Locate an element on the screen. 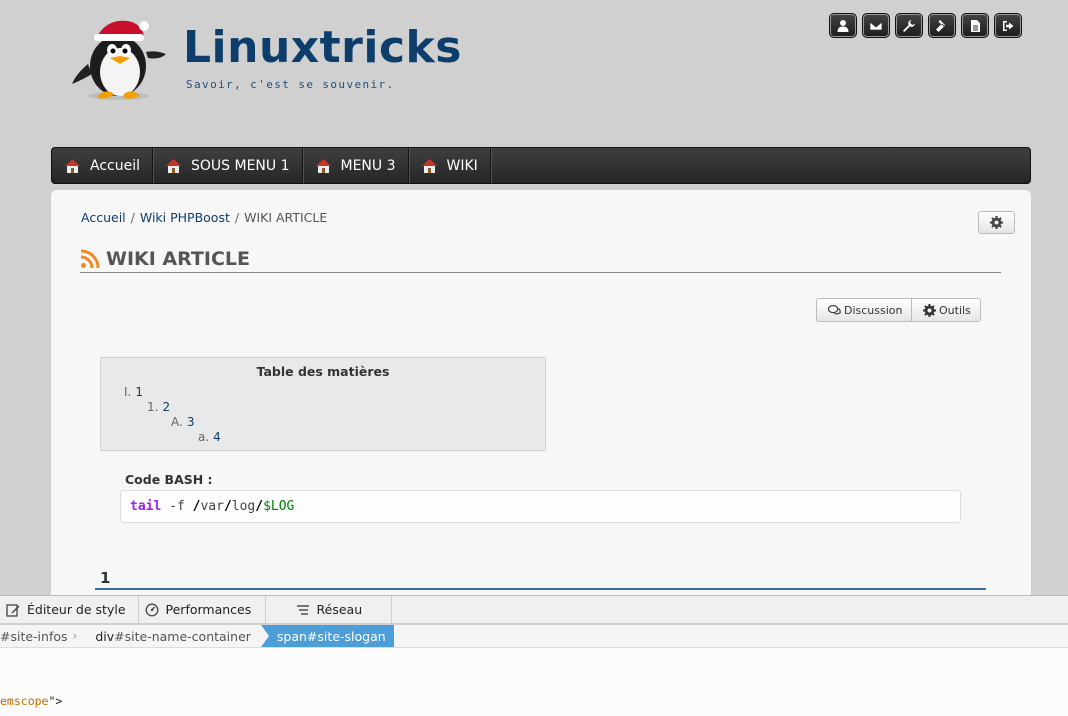 This screenshot has height=716, width=1068. devtools-crumb-active: span#site-slogan is located at coordinates (327, 636).